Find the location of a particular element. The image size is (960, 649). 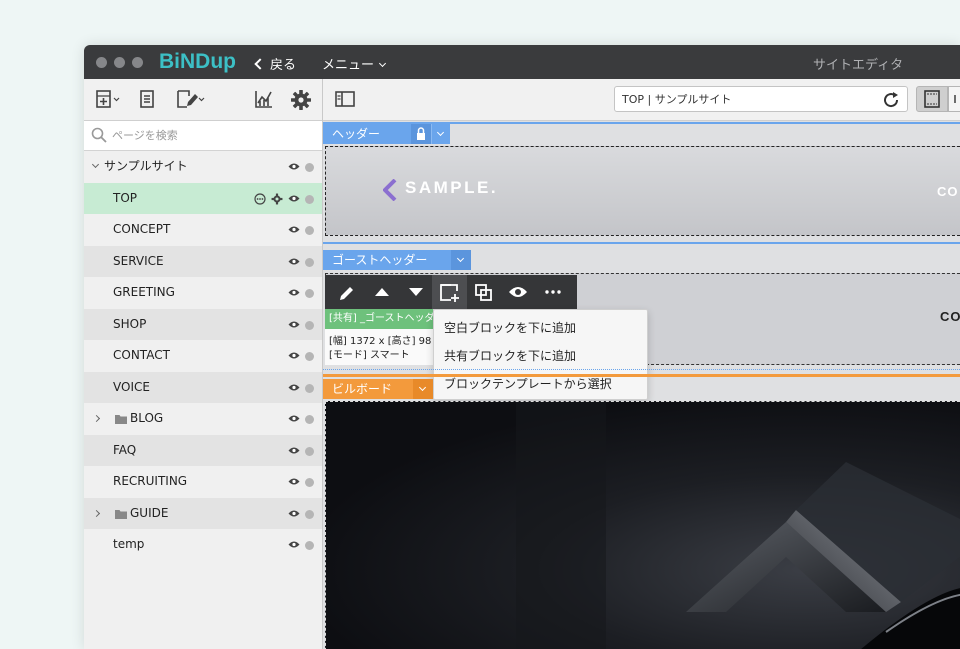

view-mode-list-button is located at coordinates (954, 99).